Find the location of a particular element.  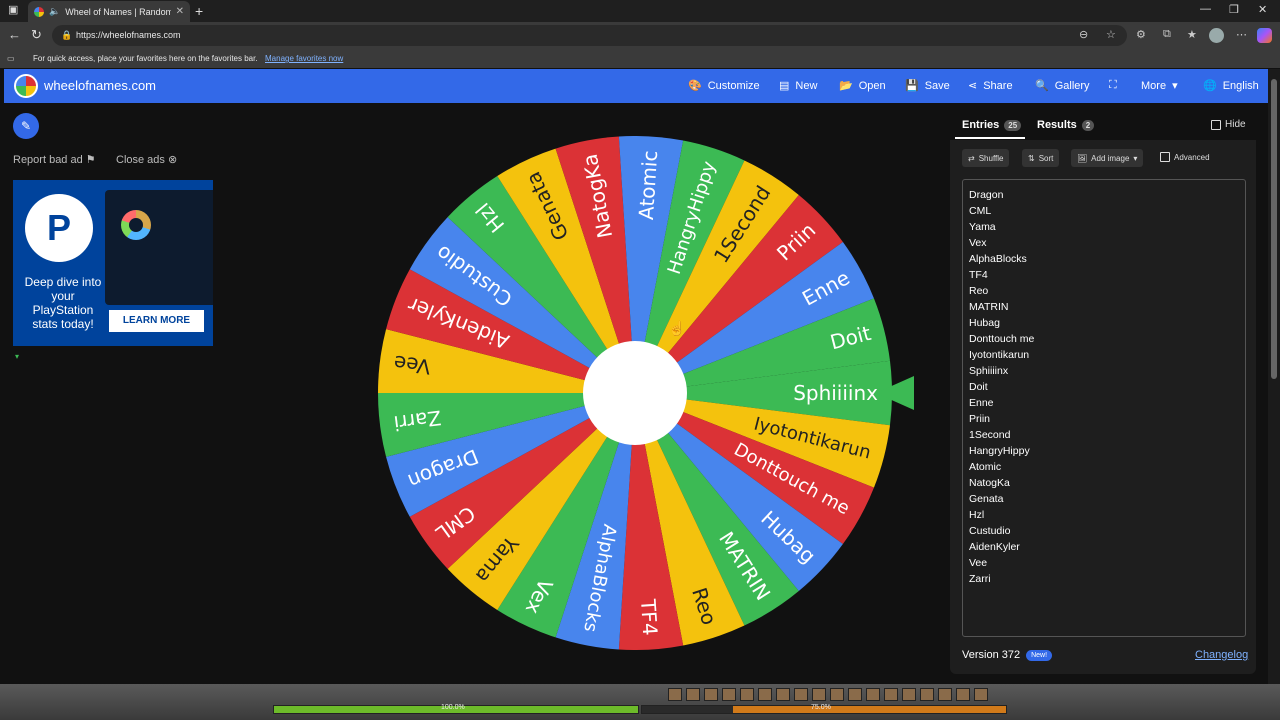

minimize-icon: — is located at coordinates (1205, 9).